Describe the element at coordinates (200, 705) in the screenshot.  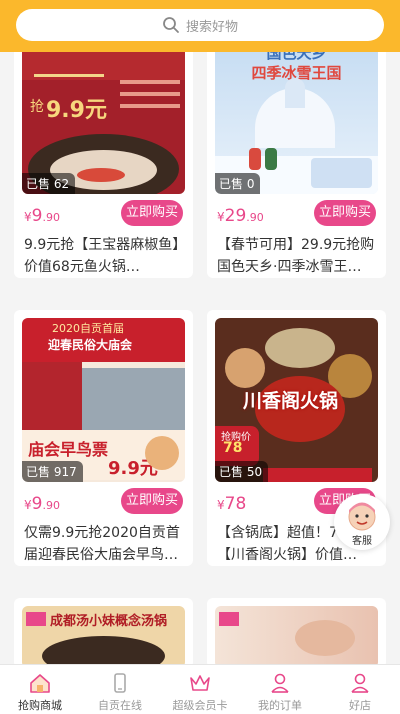
I see `tab-label: 超级会员卡` at that location.